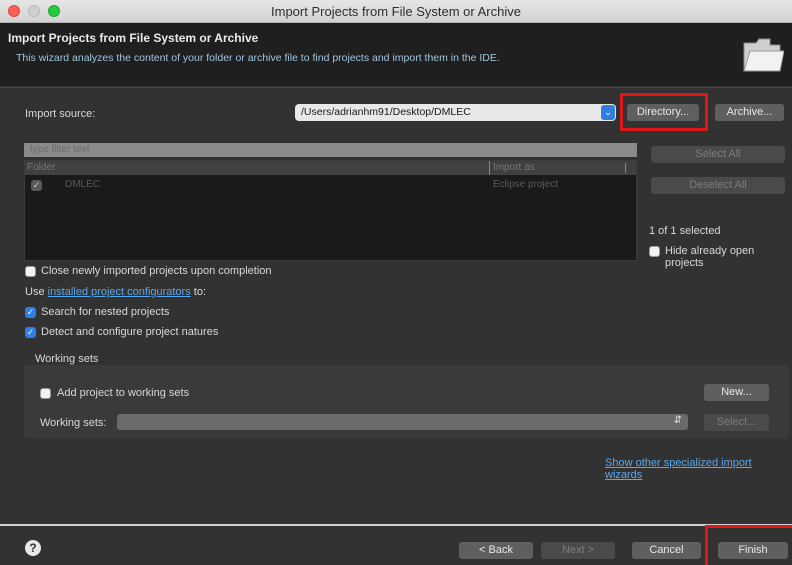 The width and height of the screenshot is (792, 565). I want to click on table-header: Folder Import as, so click(330, 168).